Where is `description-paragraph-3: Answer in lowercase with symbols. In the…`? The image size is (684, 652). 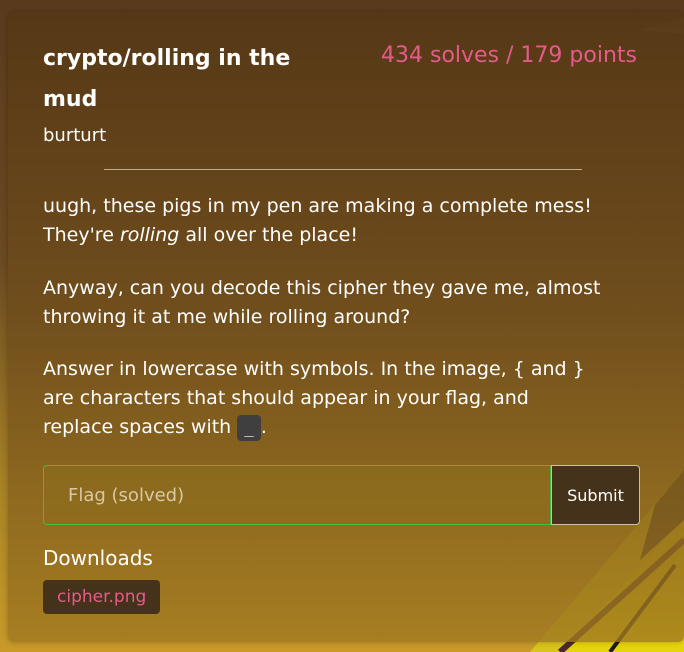
description-paragraph-3: Answer in lowercase with symbols. In the… is located at coordinates (323, 398).